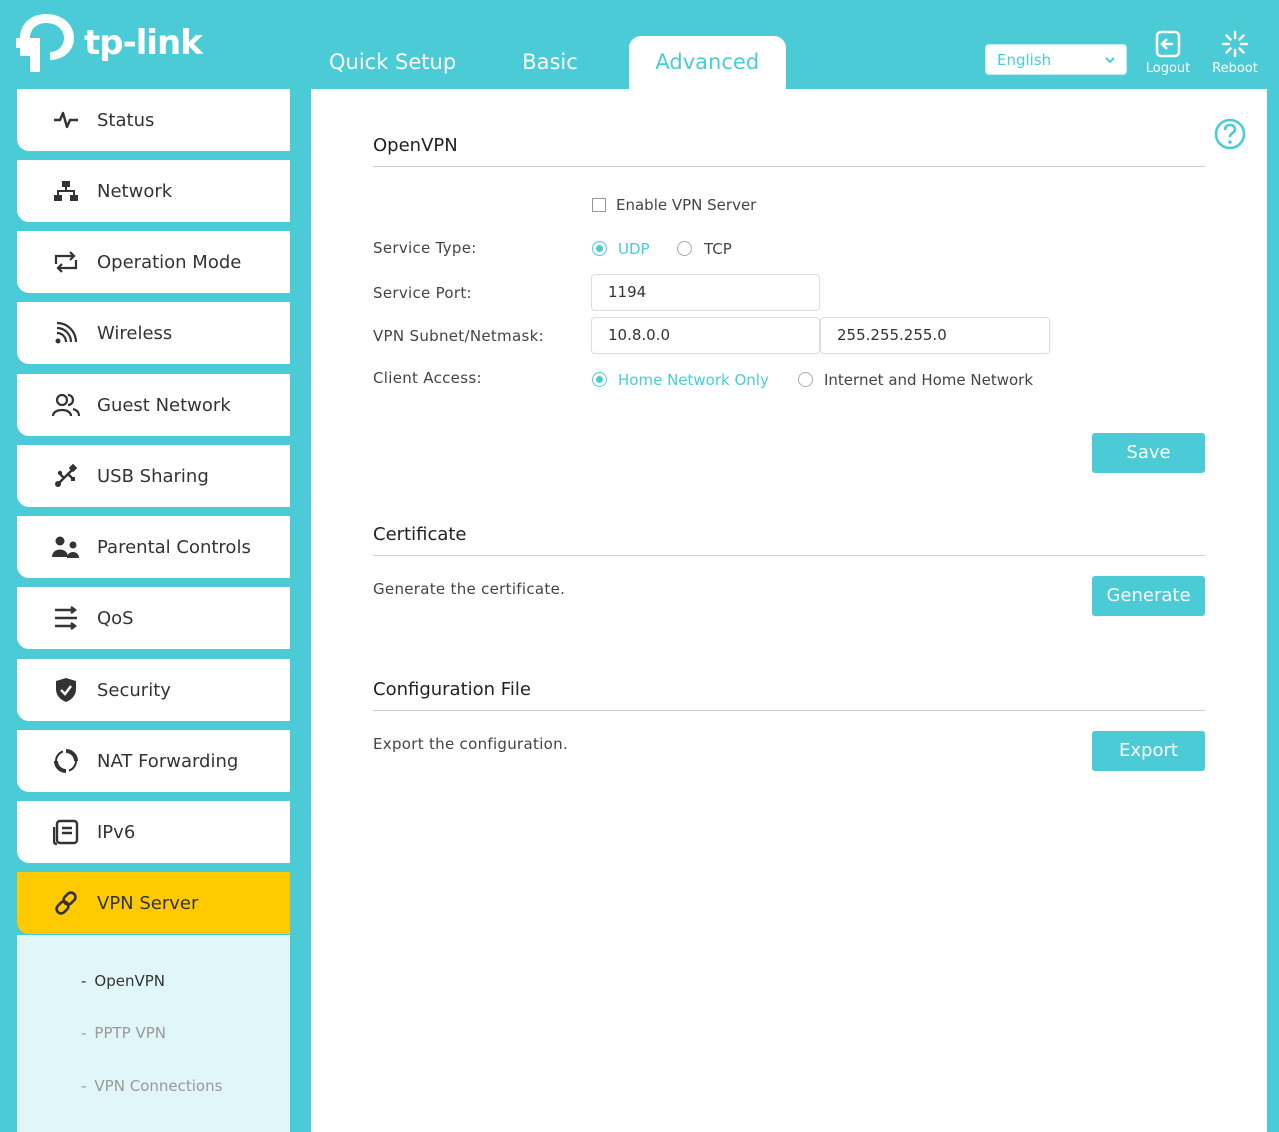 Image resolution: width=1279 pixels, height=1132 pixels. I want to click on nat-icon, so click(66, 761).